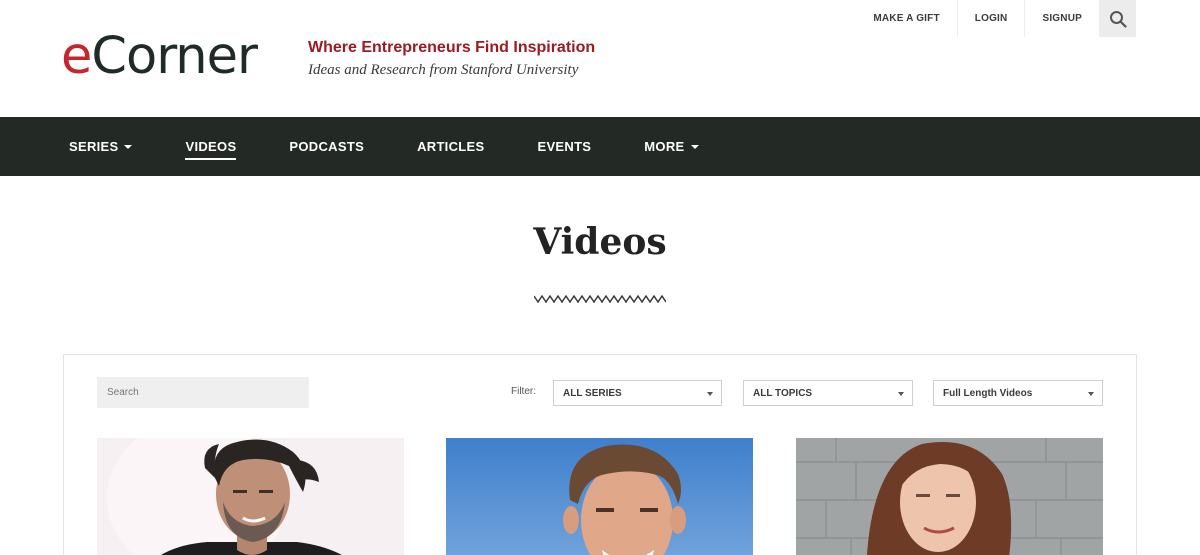 The image size is (1200, 555). I want to click on search-input, so click(203, 392).